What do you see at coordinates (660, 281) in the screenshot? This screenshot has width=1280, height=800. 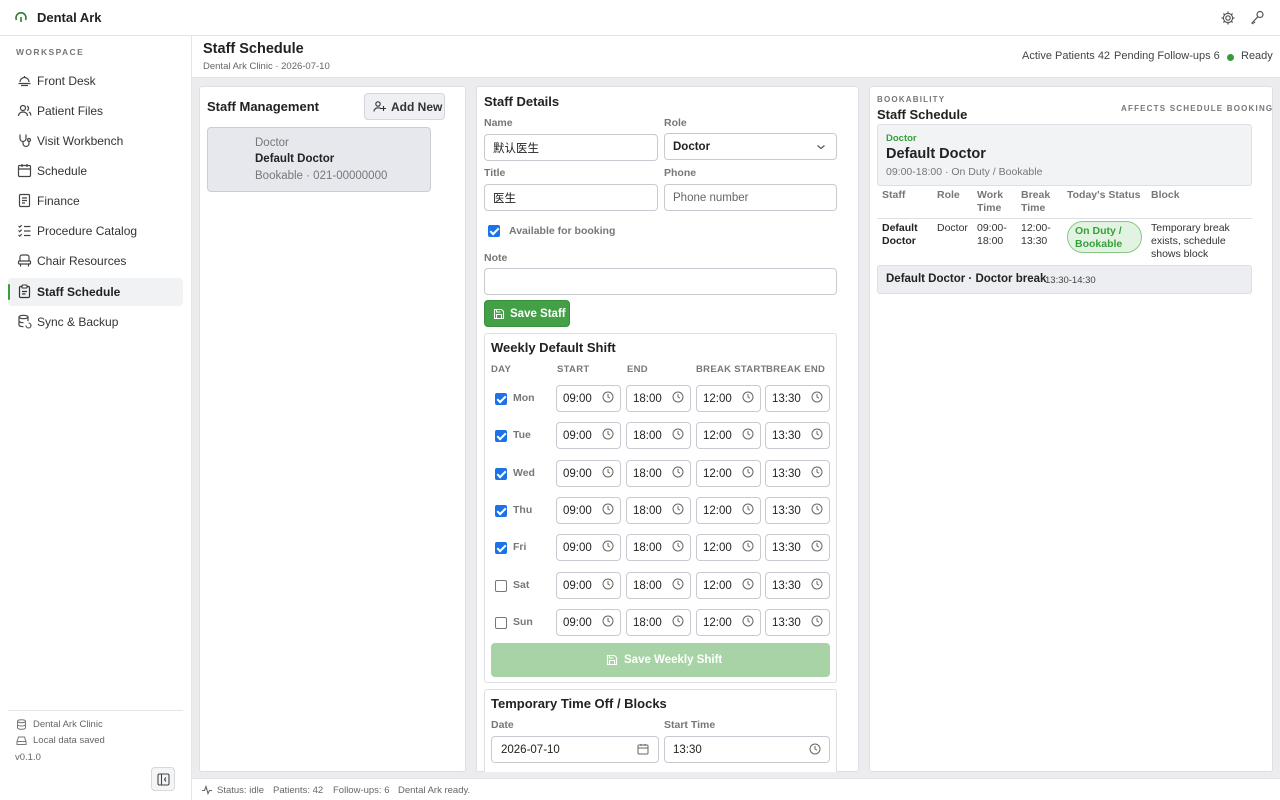 I see `note-input` at bounding box center [660, 281].